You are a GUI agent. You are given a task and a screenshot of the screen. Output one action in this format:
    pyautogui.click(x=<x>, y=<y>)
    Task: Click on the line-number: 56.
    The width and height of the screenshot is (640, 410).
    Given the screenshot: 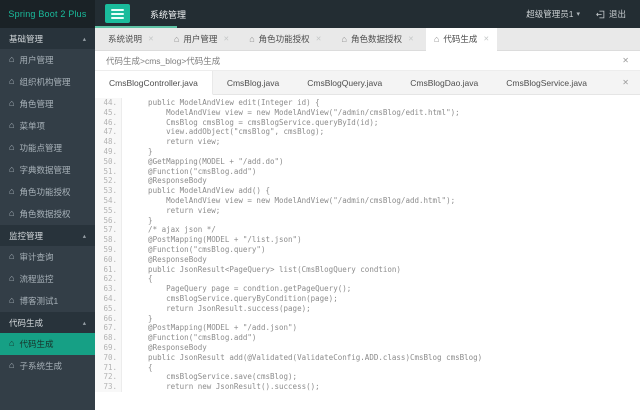 What is the action you would take?
    pyautogui.click(x=108, y=220)
    